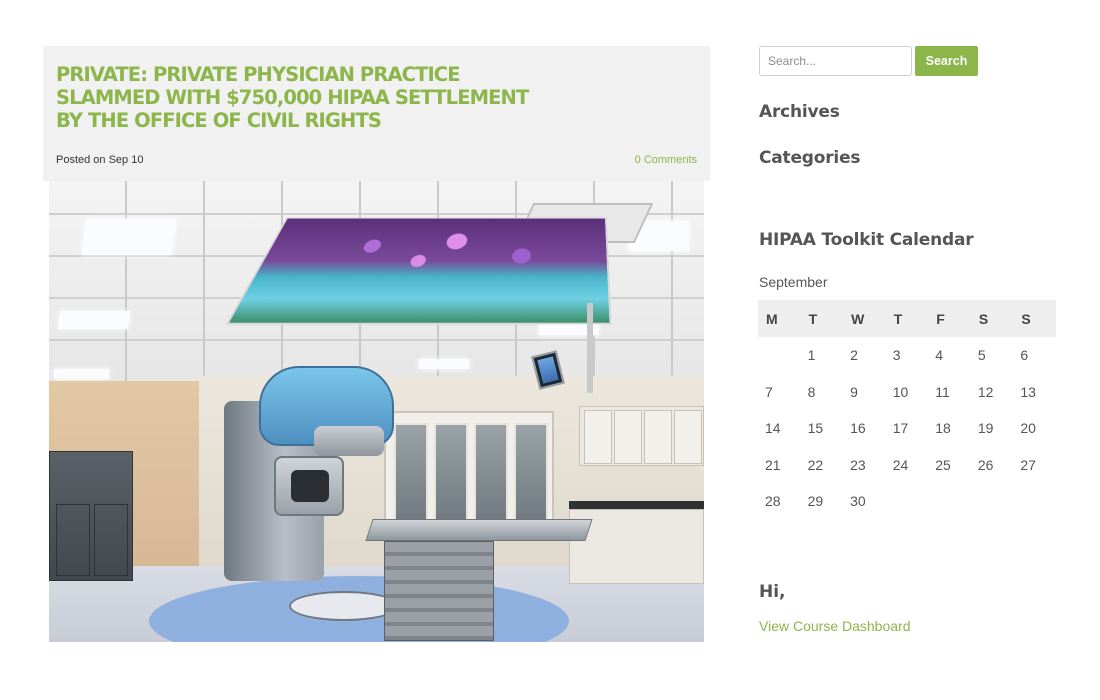 This screenshot has width=1100, height=700. What do you see at coordinates (779, 318) in the screenshot?
I see `weekday-header: M` at bounding box center [779, 318].